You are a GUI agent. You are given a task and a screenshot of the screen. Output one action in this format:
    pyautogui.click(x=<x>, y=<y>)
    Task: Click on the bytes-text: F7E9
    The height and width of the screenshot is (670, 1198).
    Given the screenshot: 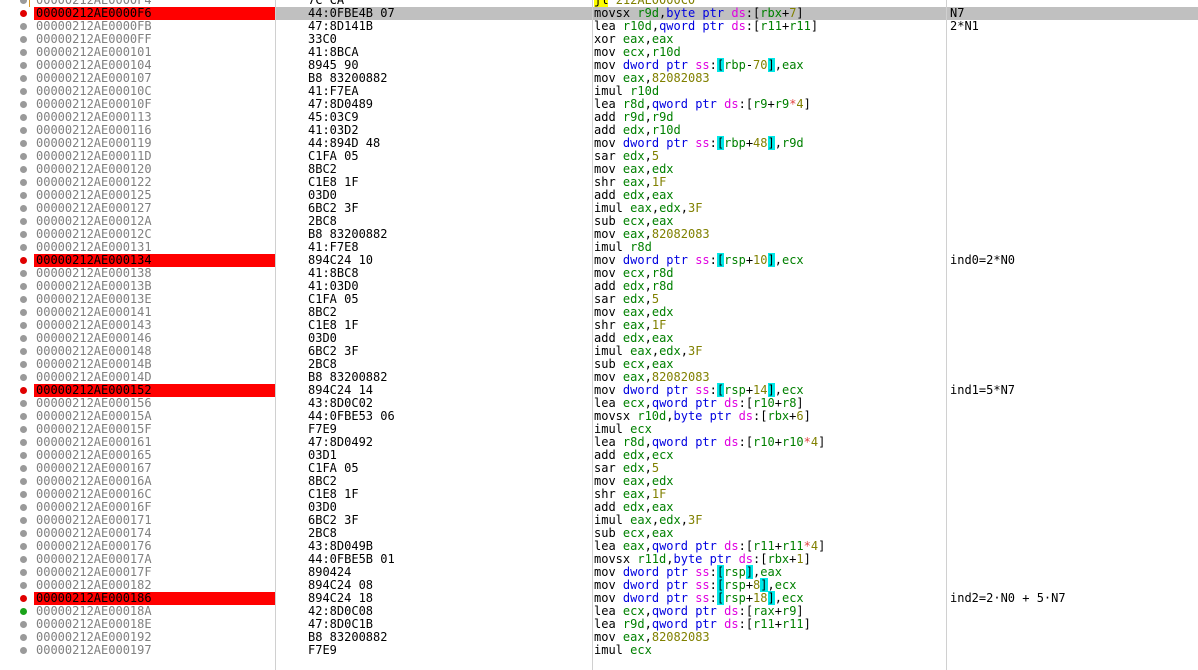 What is the action you would take?
    pyautogui.click(x=322, y=429)
    